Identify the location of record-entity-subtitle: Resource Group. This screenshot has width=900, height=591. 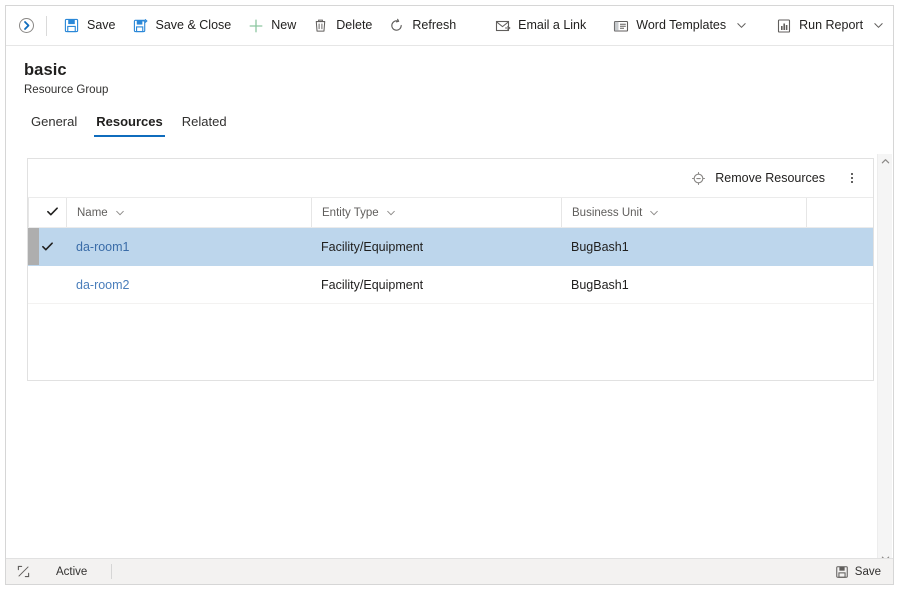
(66, 90).